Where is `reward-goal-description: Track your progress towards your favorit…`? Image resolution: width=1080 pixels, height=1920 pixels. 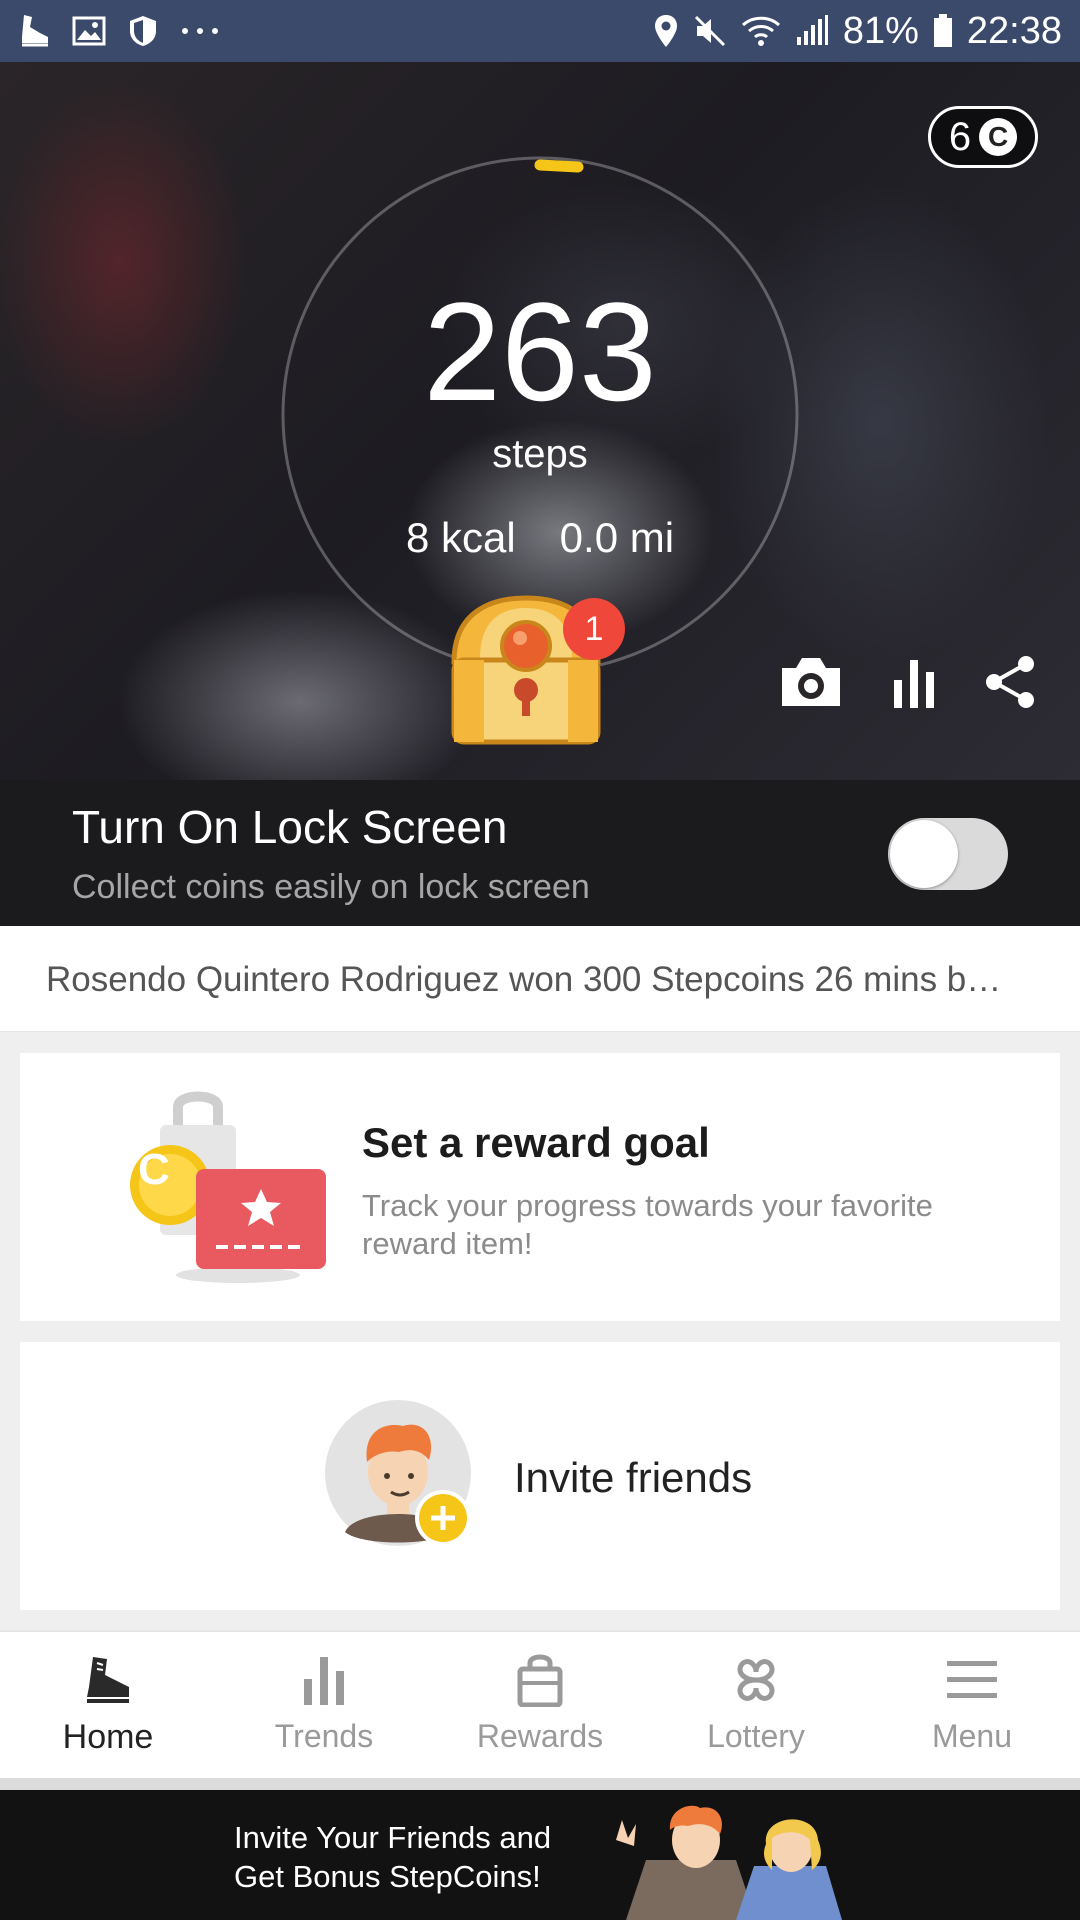
reward-goal-description: Track your progress towards your favorit… is located at coordinates (647, 1224).